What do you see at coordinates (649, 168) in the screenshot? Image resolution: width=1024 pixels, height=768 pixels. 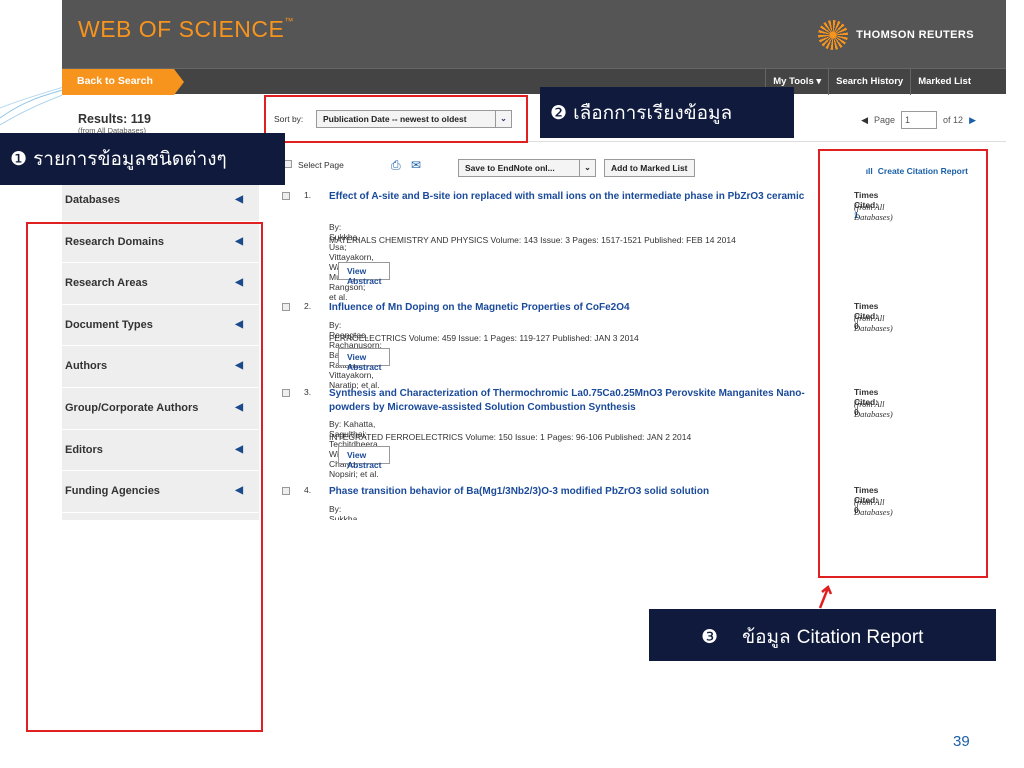 I see `add-to-marked-list-button: Add to Marked List` at bounding box center [649, 168].